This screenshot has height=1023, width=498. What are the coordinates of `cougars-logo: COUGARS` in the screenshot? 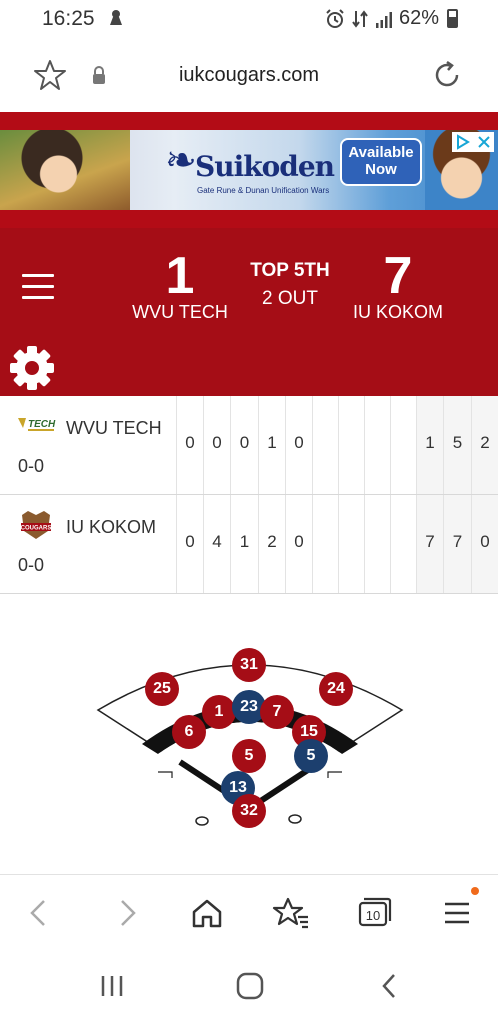 It's located at (36, 525).